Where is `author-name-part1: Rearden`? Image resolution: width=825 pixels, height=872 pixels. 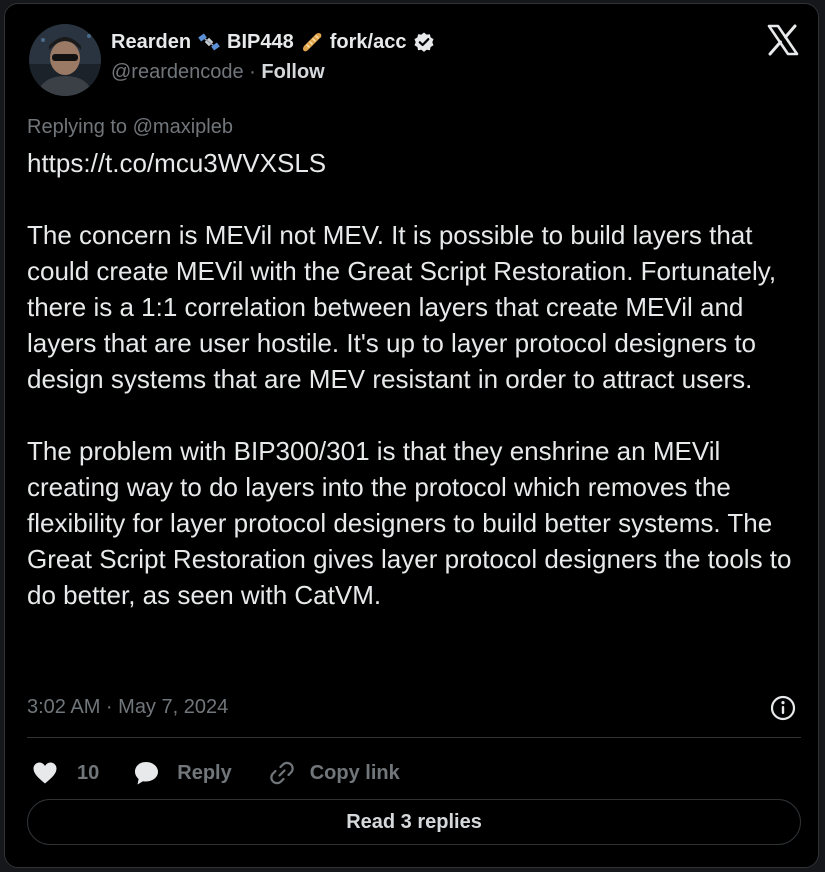
author-name-part1: Rearden is located at coordinates (151, 41).